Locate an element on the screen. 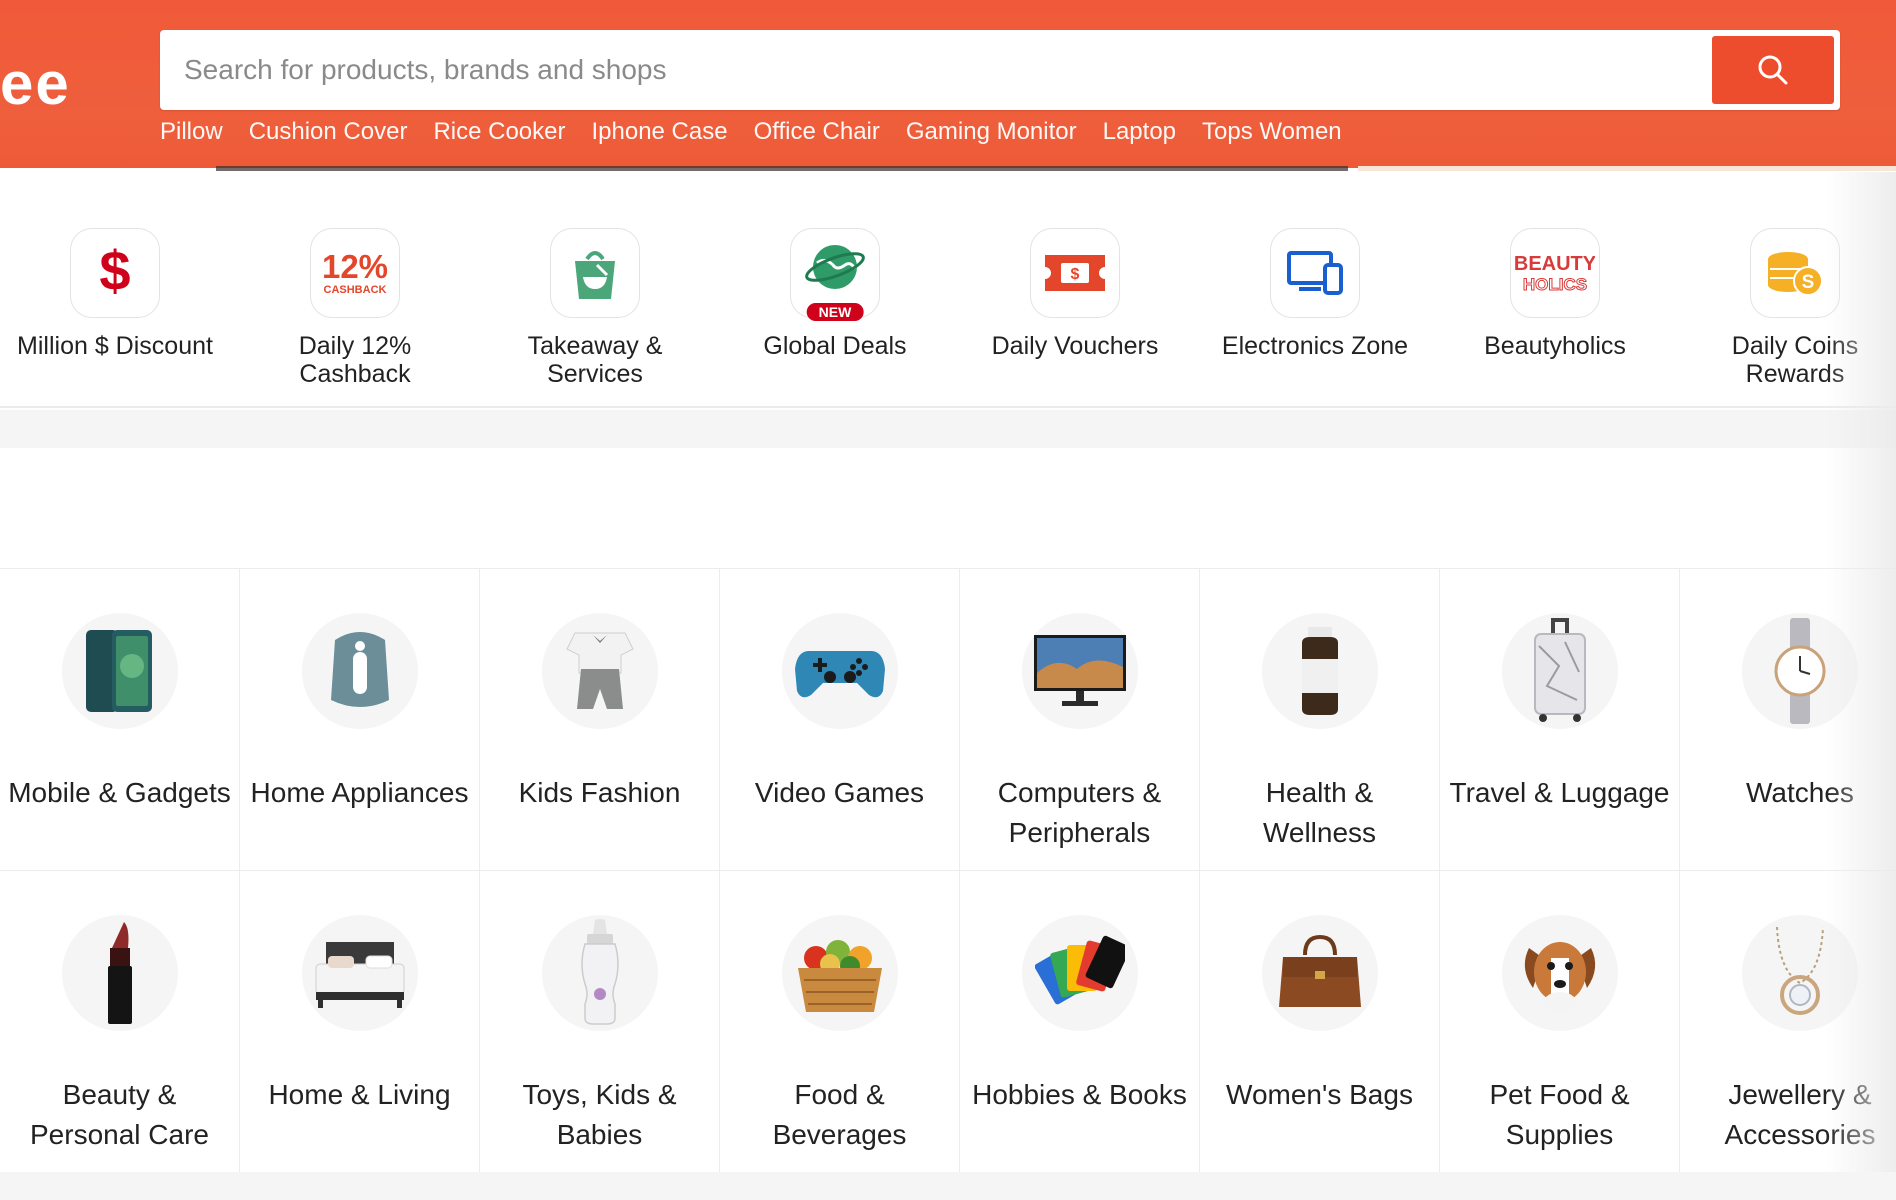  svg-text: HOLICS is located at coordinates (1555, 284).